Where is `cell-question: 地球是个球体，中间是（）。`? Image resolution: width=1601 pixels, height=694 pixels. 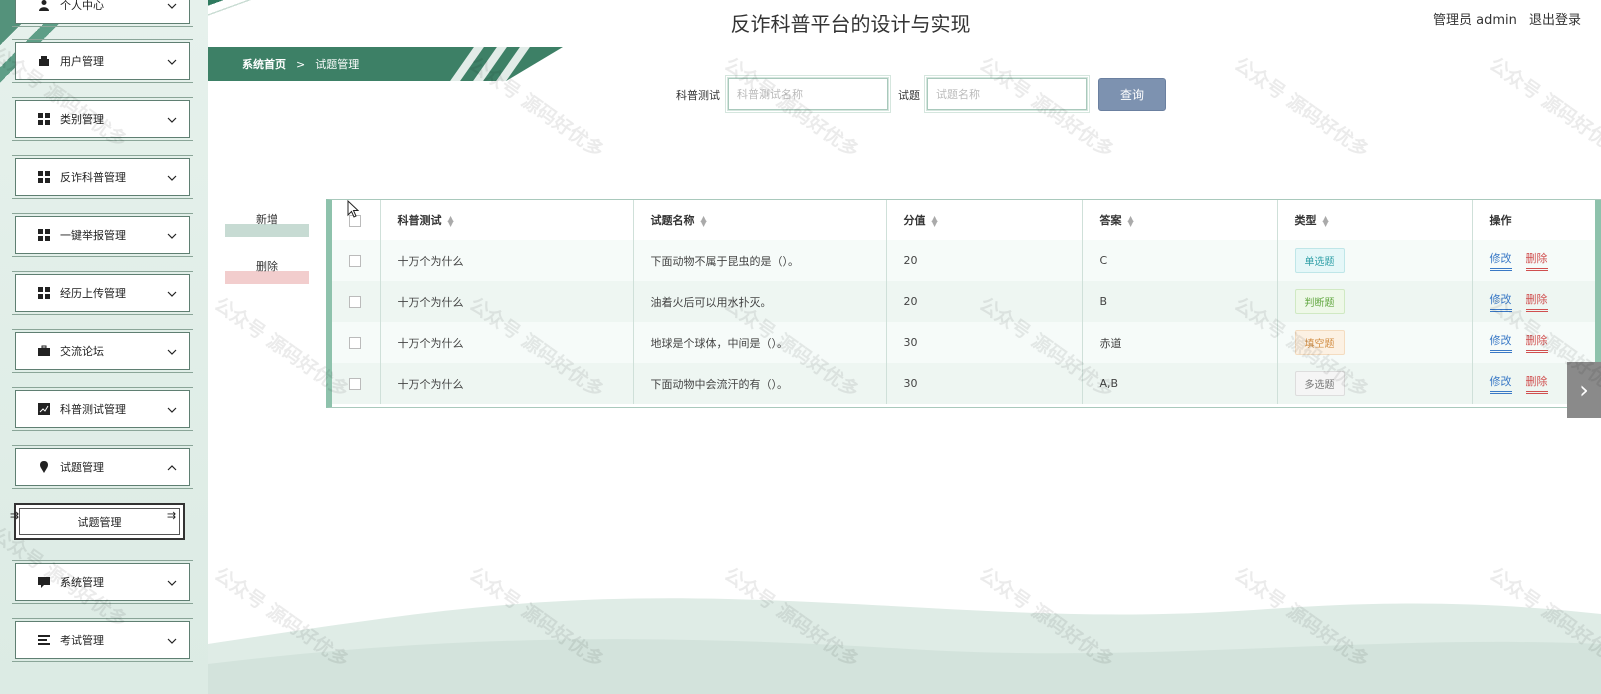
cell-question: 地球是个球体，中间是（）。 is located at coordinates (760, 342).